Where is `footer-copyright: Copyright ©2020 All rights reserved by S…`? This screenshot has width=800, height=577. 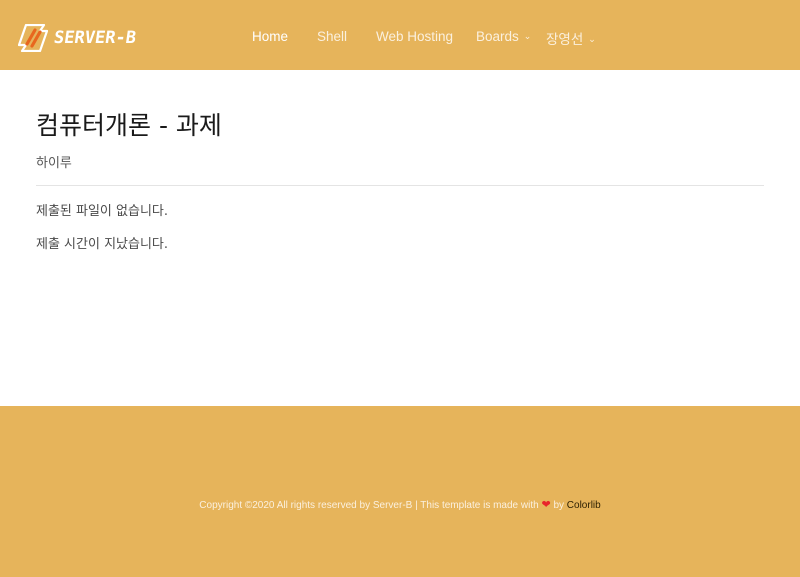
footer-copyright: Copyright ©2020 All rights reserved by S… is located at coordinates (400, 504).